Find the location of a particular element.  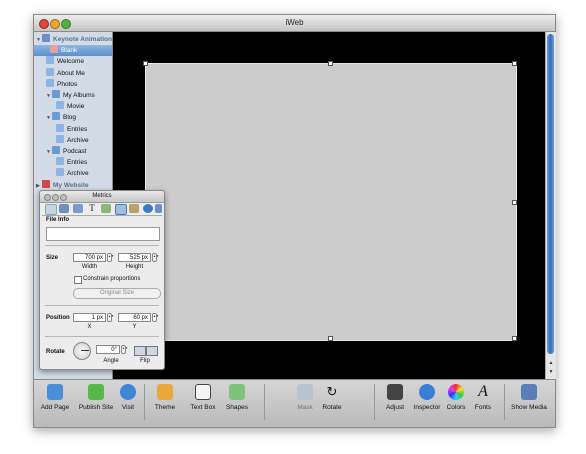

sidebar-item: ▼ Keynote Animation is located at coordinates (74, 39).